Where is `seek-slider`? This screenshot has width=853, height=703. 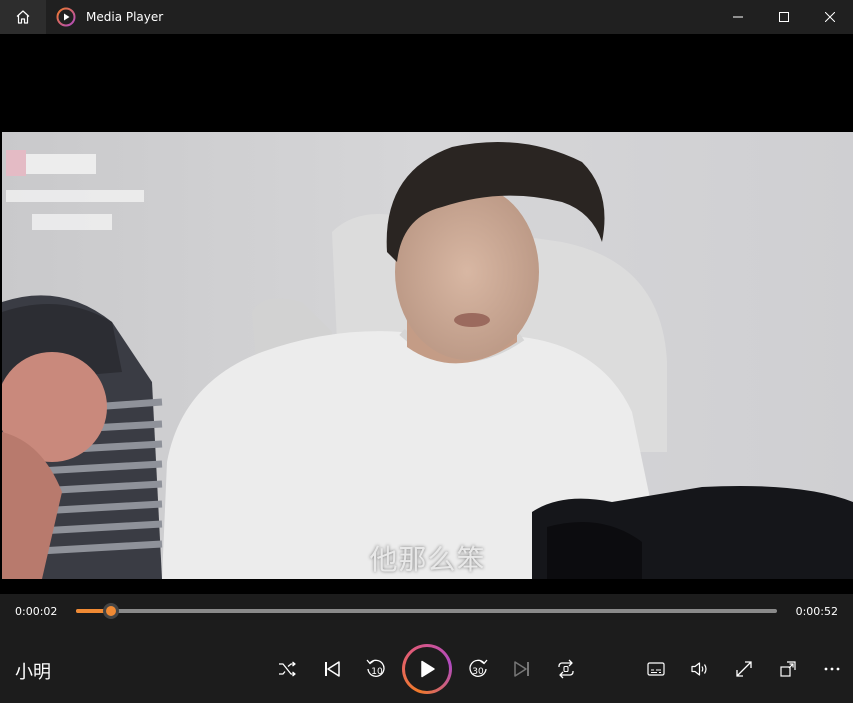
seek-slider is located at coordinates (426, 611).